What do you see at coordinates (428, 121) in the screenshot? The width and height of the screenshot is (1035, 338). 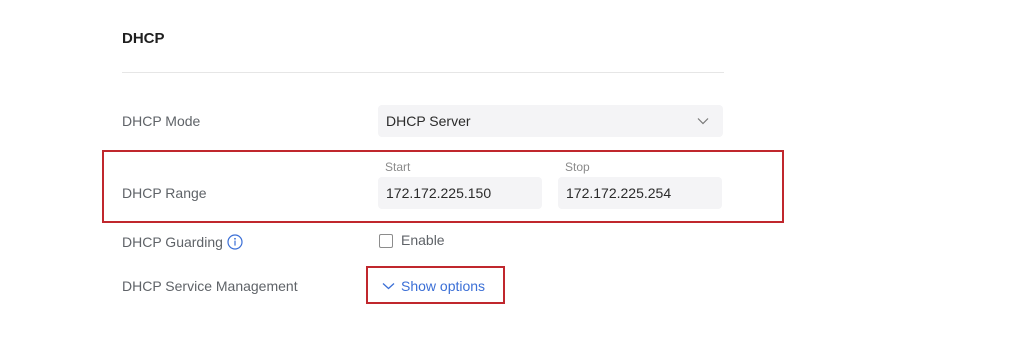 I see `dhcp-mode-value: DHCP Server` at bounding box center [428, 121].